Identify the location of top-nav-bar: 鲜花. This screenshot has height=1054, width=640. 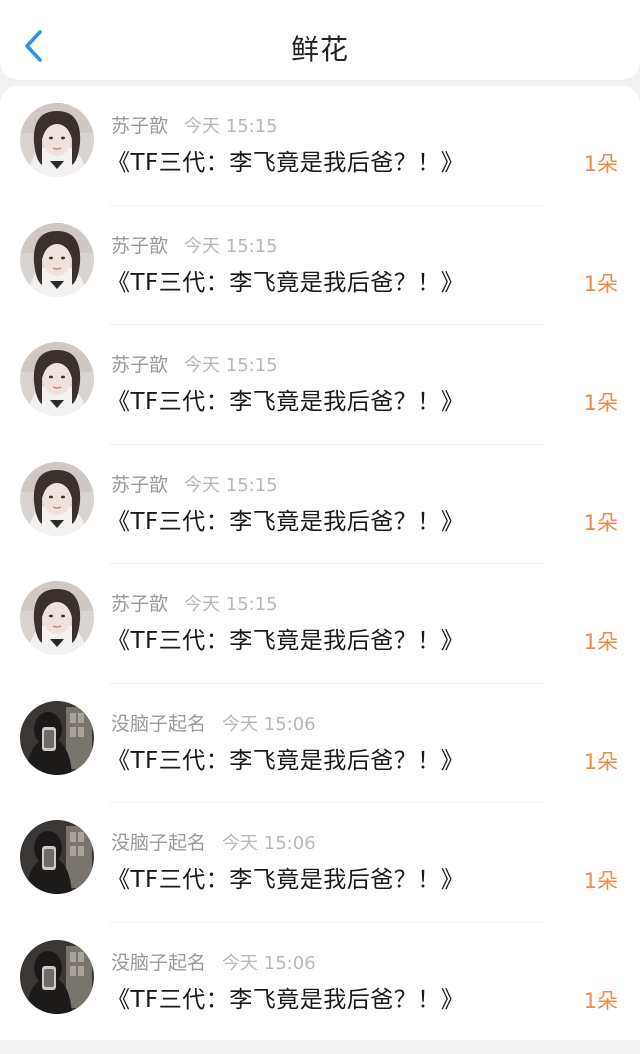
(320, 40).